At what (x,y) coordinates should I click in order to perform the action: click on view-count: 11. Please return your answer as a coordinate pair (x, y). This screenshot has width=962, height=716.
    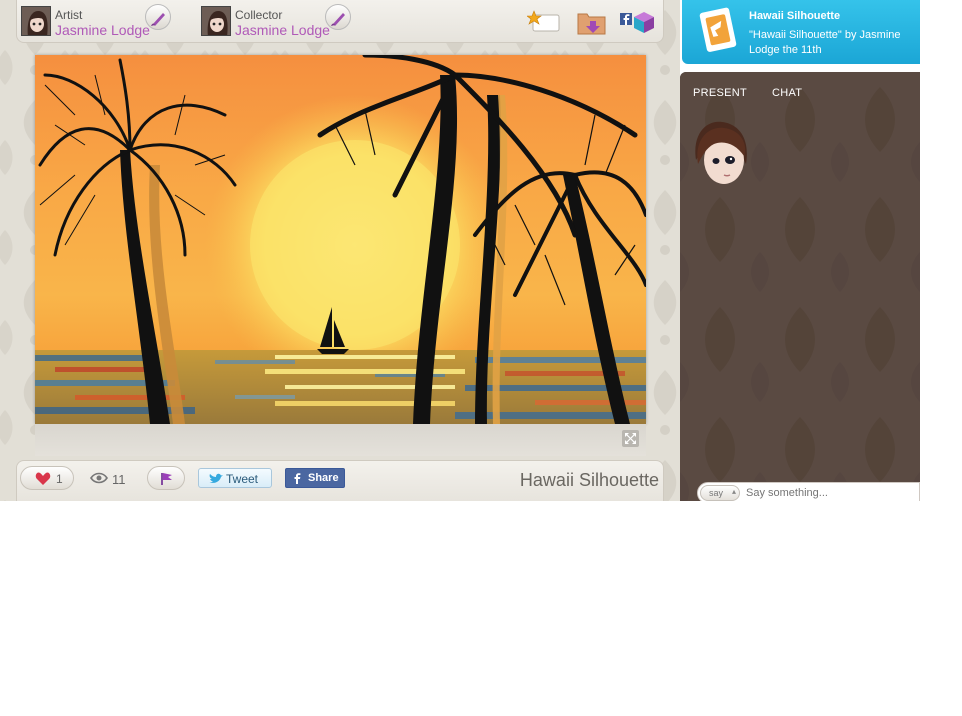
    Looking at the image, I should click on (119, 479).